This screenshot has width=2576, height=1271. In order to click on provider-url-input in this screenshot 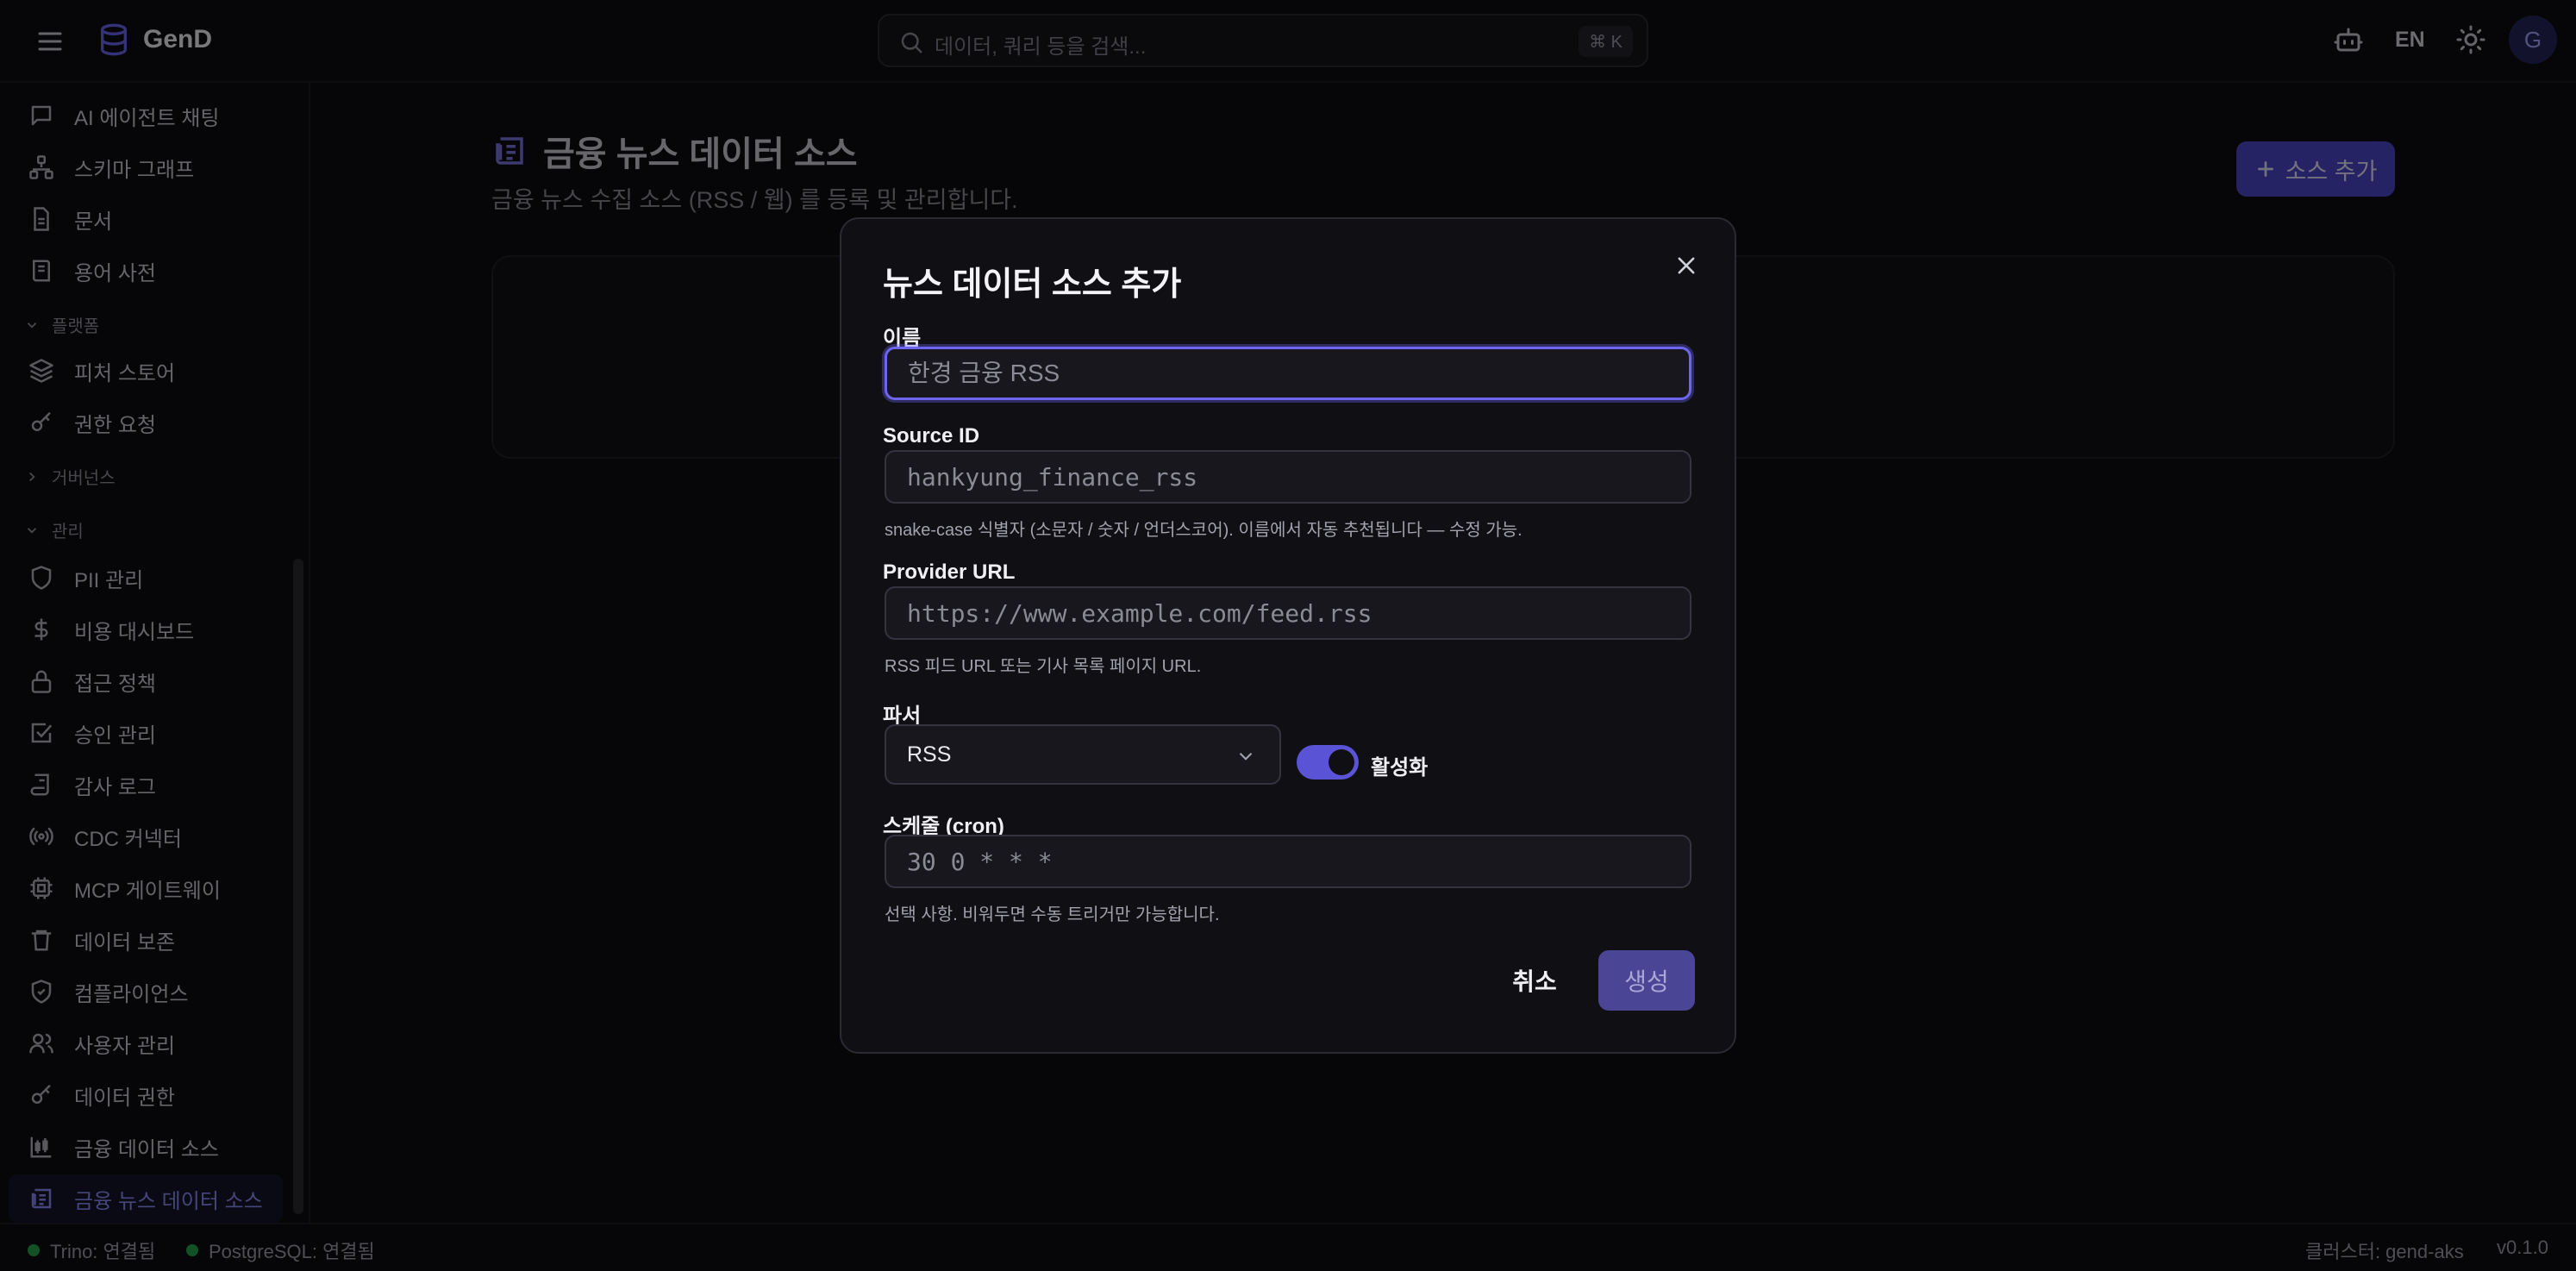, I will do `click(1288, 613)`.